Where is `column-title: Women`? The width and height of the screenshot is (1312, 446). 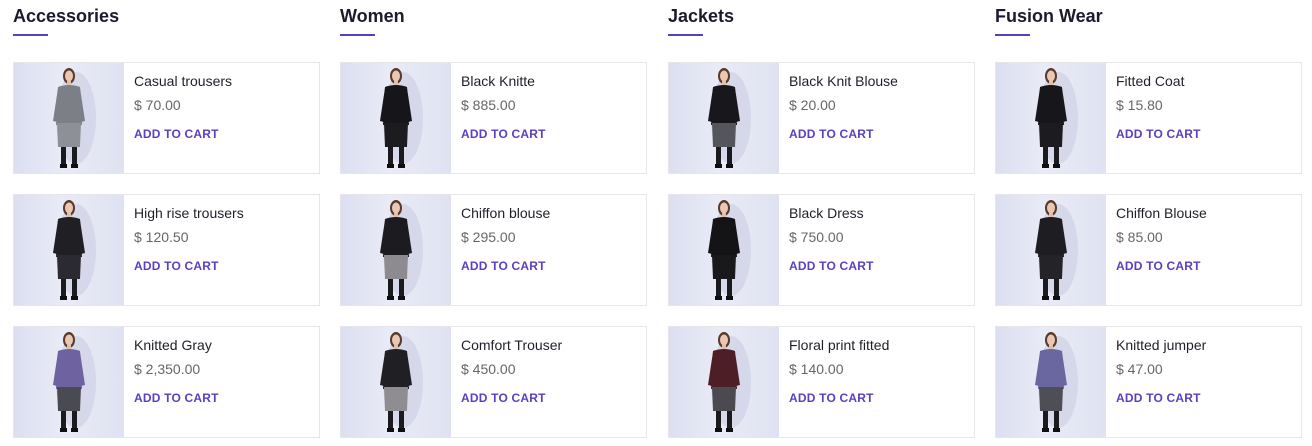 column-title: Women is located at coordinates (372, 16).